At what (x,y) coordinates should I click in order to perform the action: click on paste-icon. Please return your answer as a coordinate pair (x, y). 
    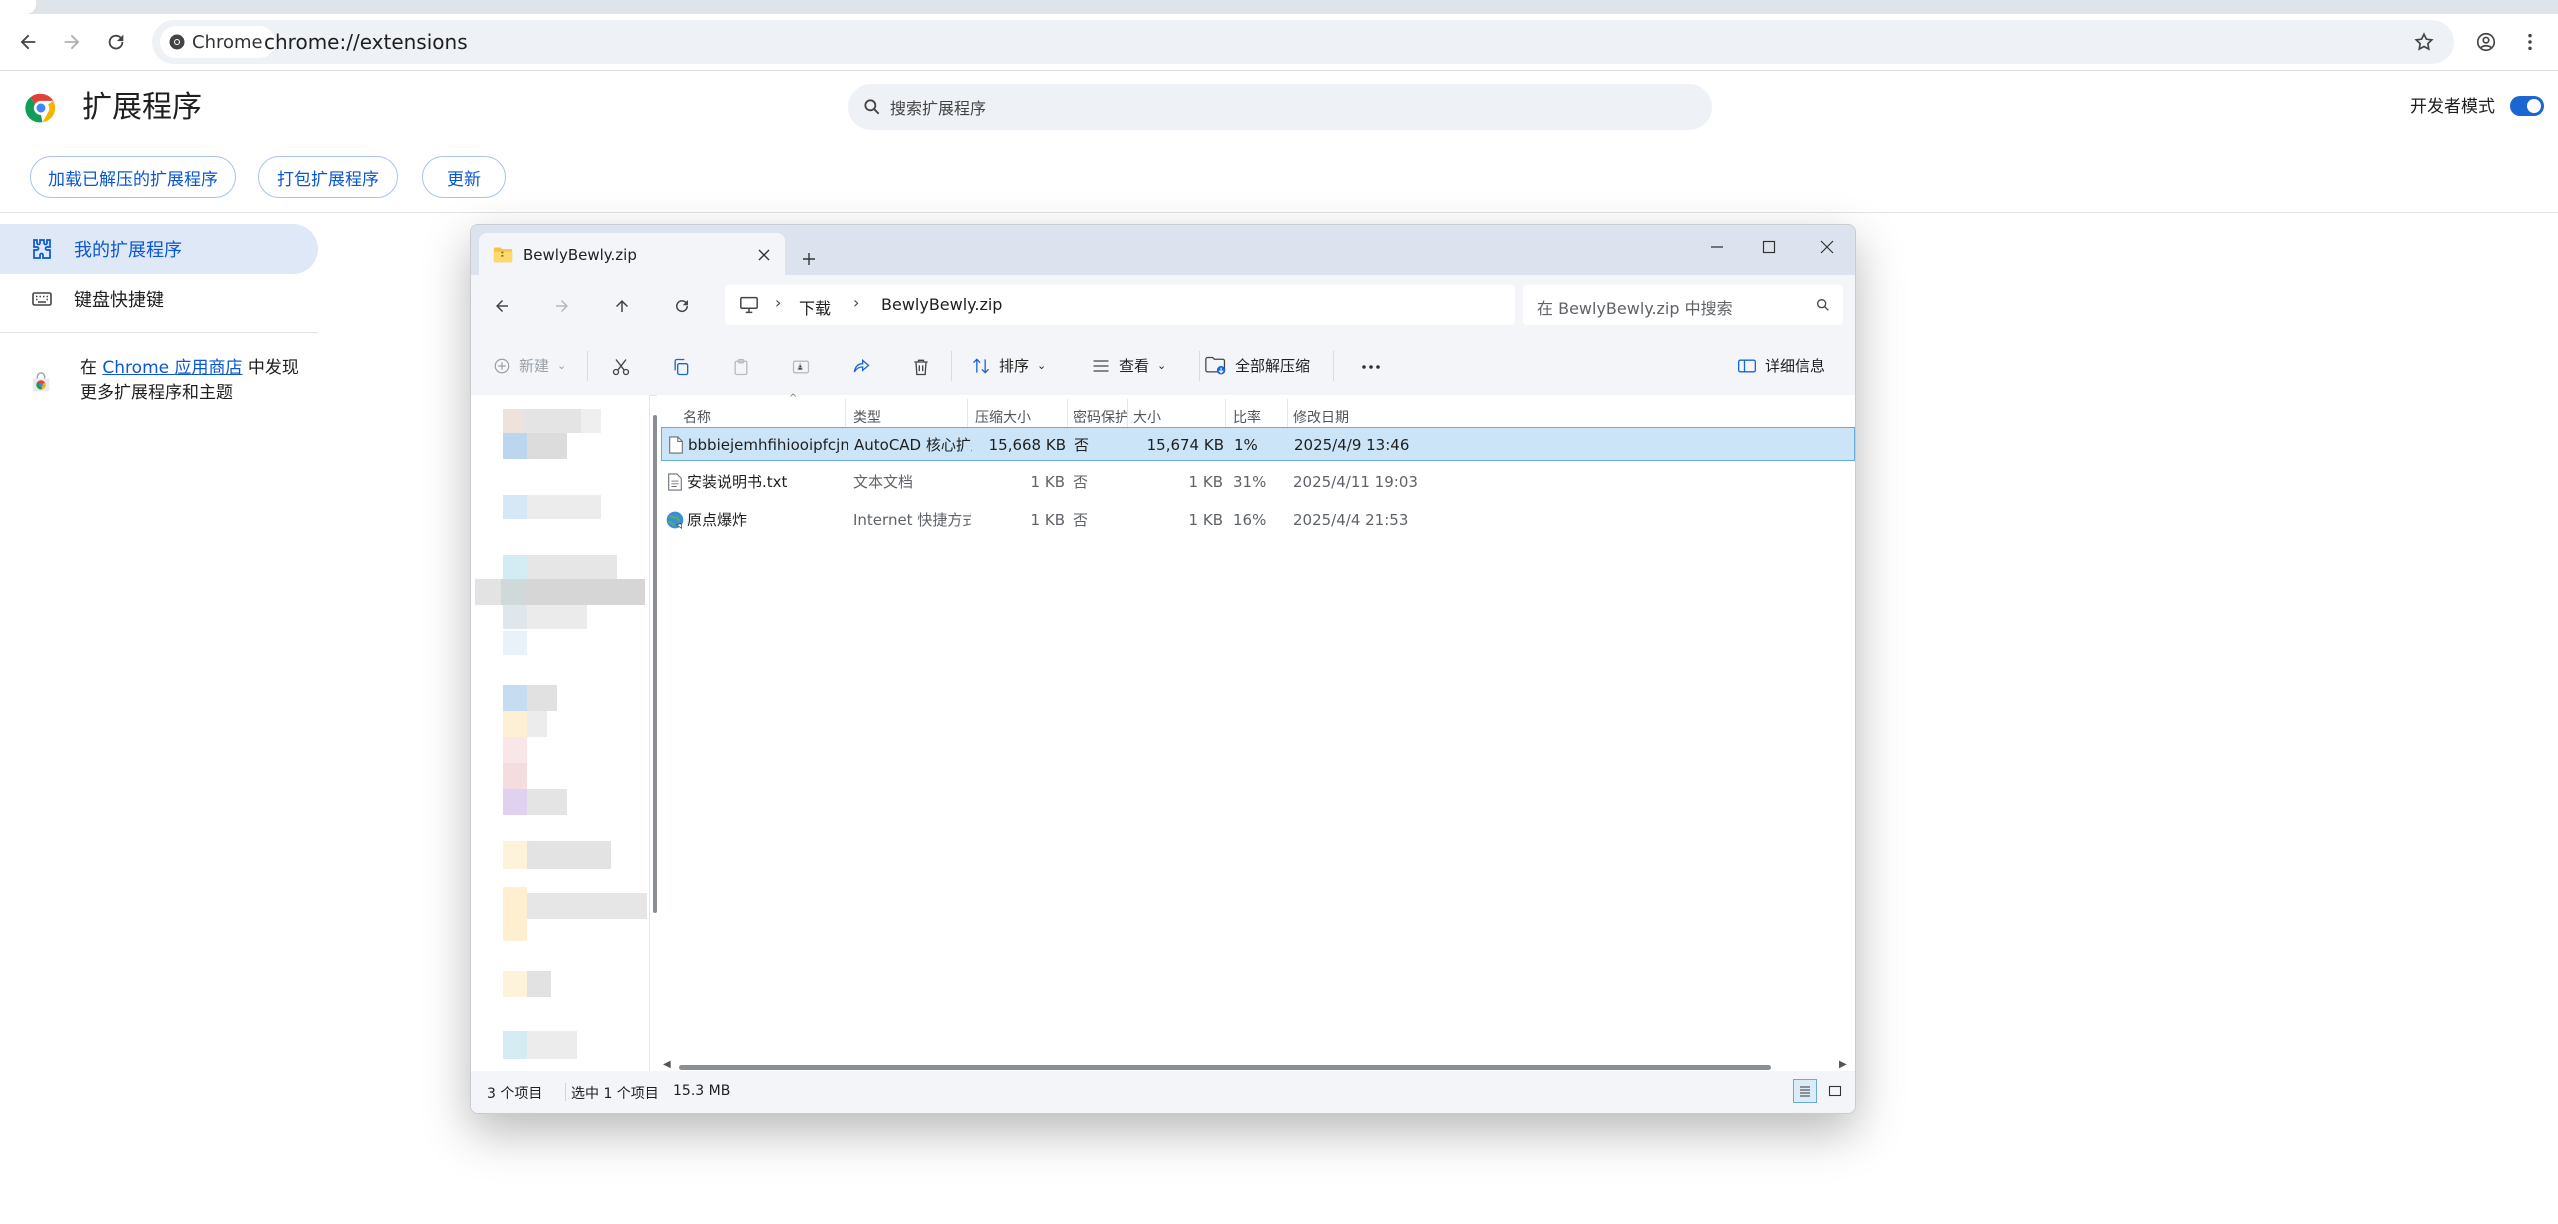
    Looking at the image, I should click on (741, 367).